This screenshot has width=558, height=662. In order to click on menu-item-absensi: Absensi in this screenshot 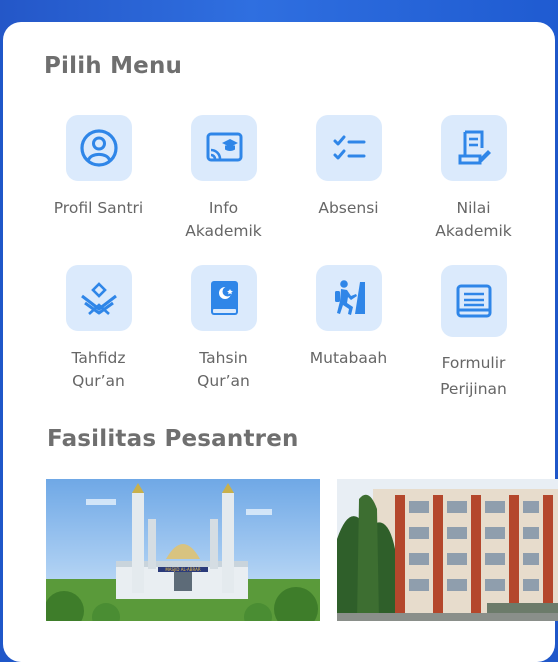, I will do `click(348, 167)`.